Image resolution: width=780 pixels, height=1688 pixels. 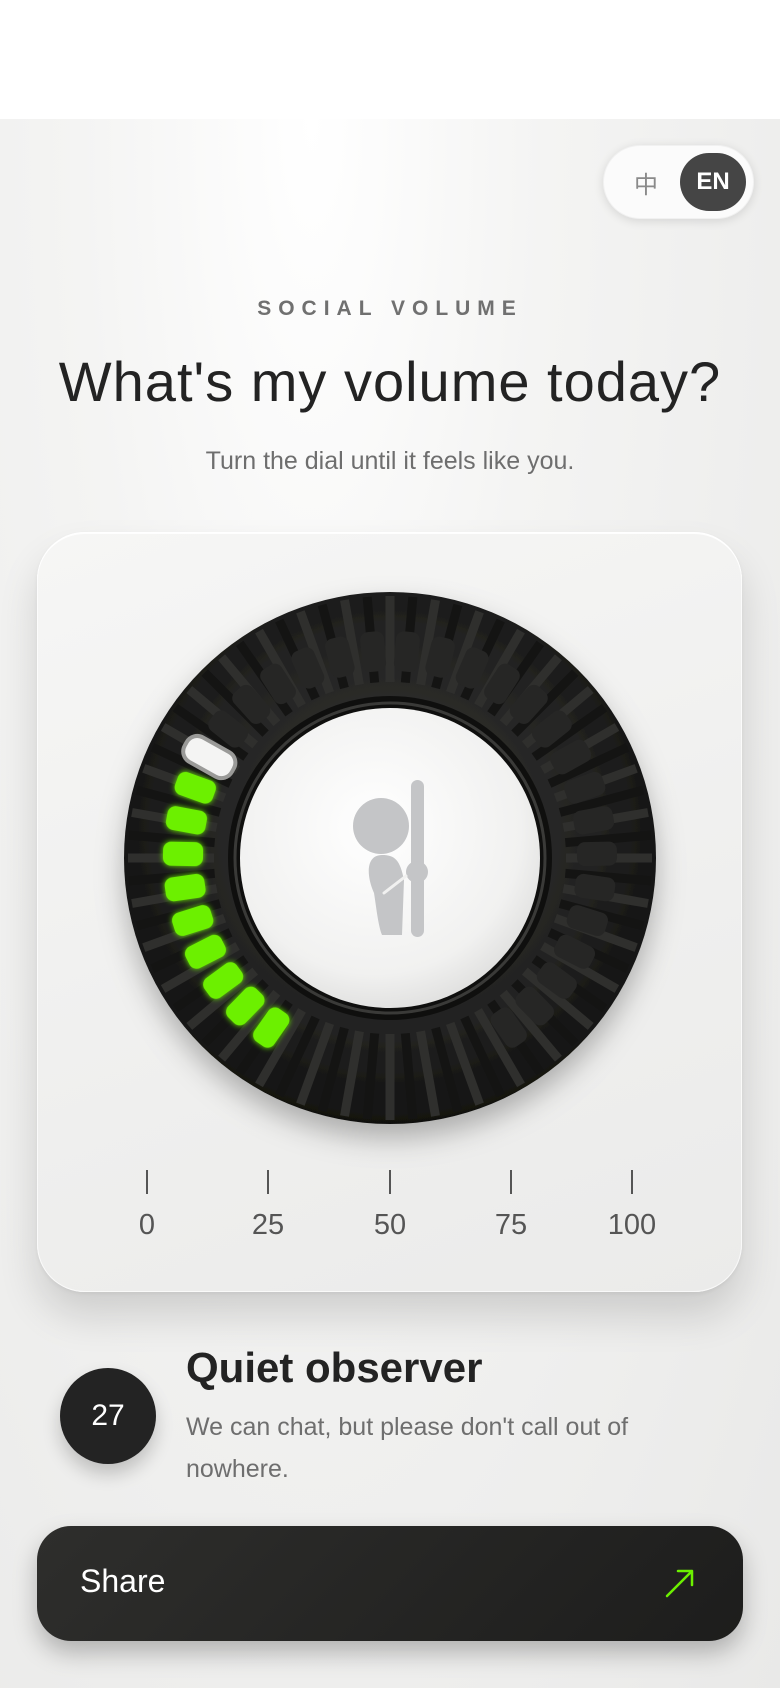 I want to click on share-button: Share, so click(x=390, y=1583).